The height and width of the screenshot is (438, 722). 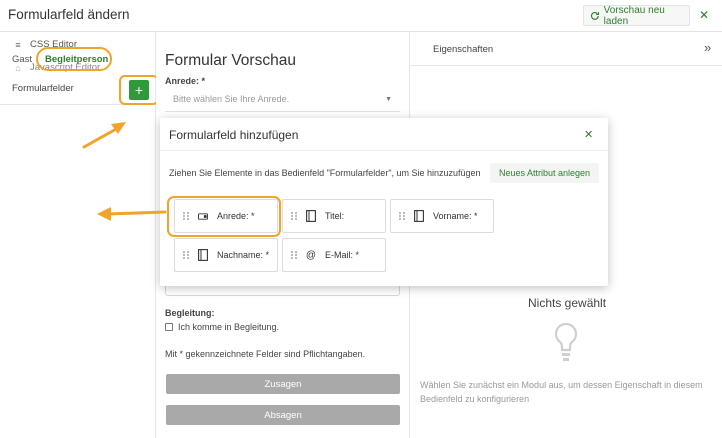 What do you see at coordinates (190, 313) in the screenshot?
I see `begleitung-label: Begleitung:` at bounding box center [190, 313].